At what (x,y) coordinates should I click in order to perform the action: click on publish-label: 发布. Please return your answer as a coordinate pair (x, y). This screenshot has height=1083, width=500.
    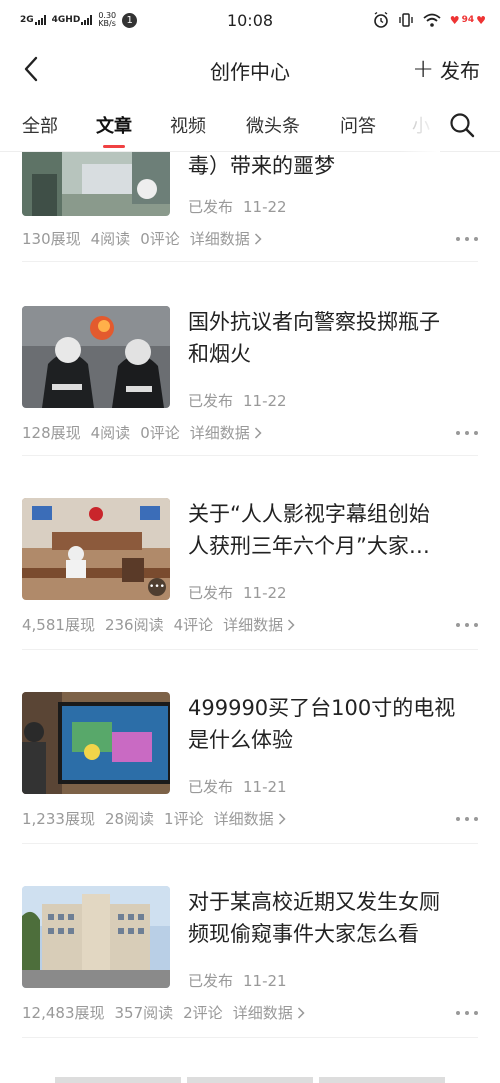
    Looking at the image, I should click on (460, 70).